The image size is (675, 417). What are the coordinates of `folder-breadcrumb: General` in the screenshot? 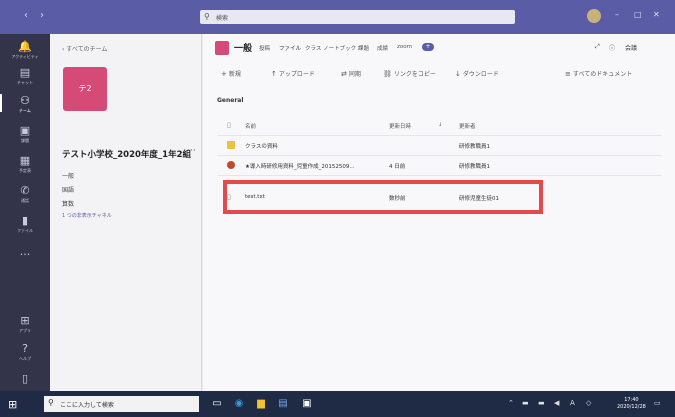 It's located at (230, 100).